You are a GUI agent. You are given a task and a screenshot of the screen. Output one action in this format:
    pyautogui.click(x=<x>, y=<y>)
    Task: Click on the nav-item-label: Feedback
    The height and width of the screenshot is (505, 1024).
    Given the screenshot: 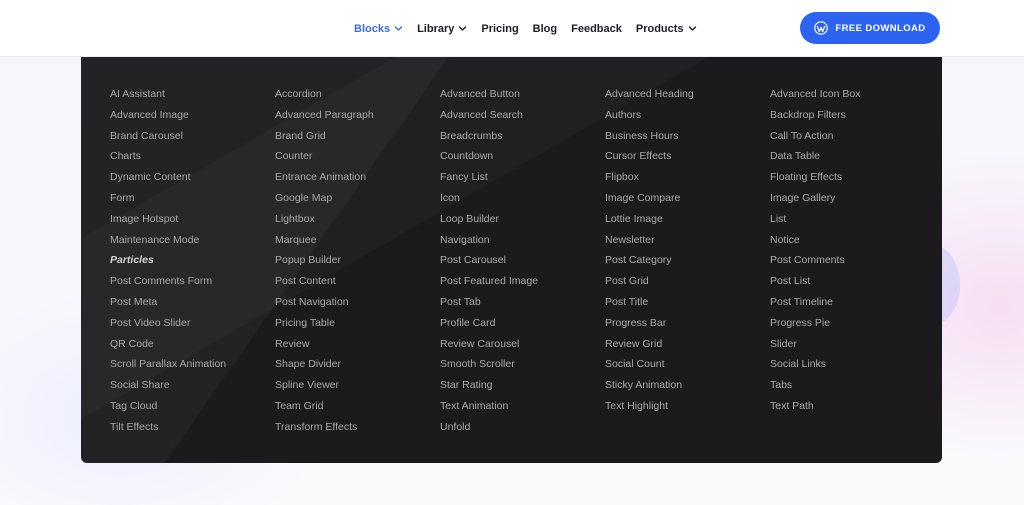 What is the action you would take?
    pyautogui.click(x=596, y=28)
    